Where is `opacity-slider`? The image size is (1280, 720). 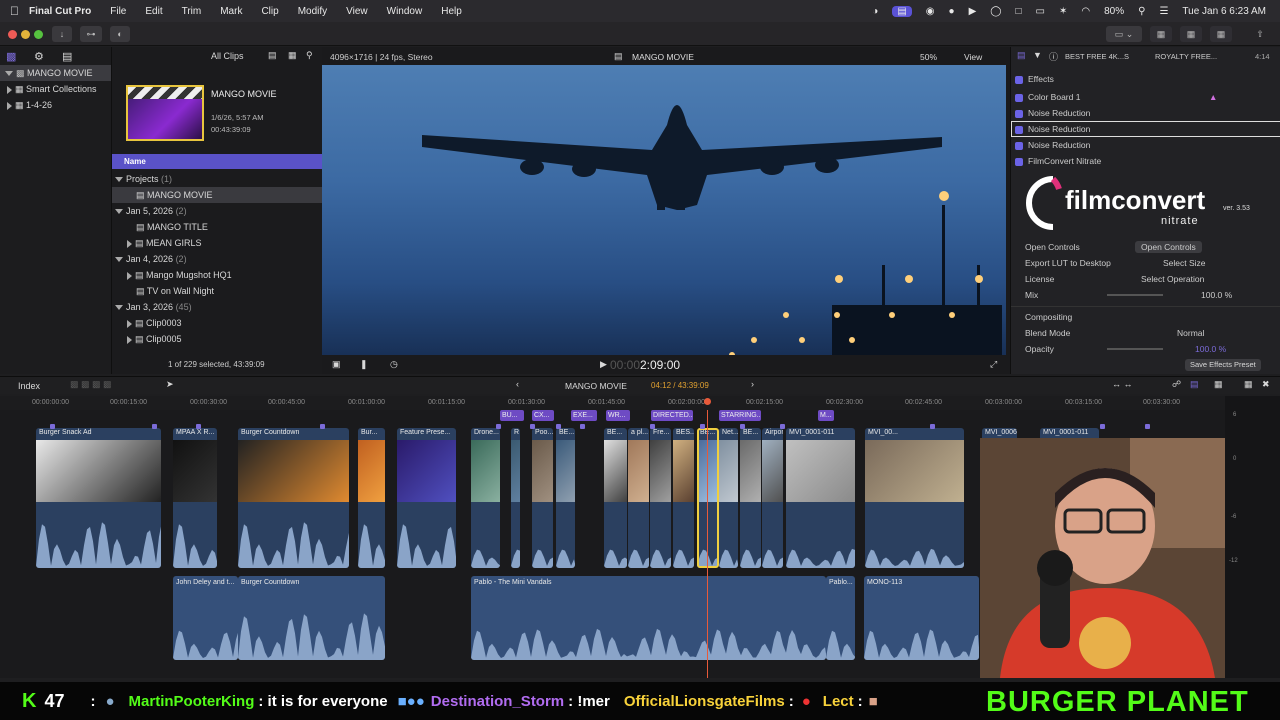
opacity-slider is located at coordinates (1135, 349).